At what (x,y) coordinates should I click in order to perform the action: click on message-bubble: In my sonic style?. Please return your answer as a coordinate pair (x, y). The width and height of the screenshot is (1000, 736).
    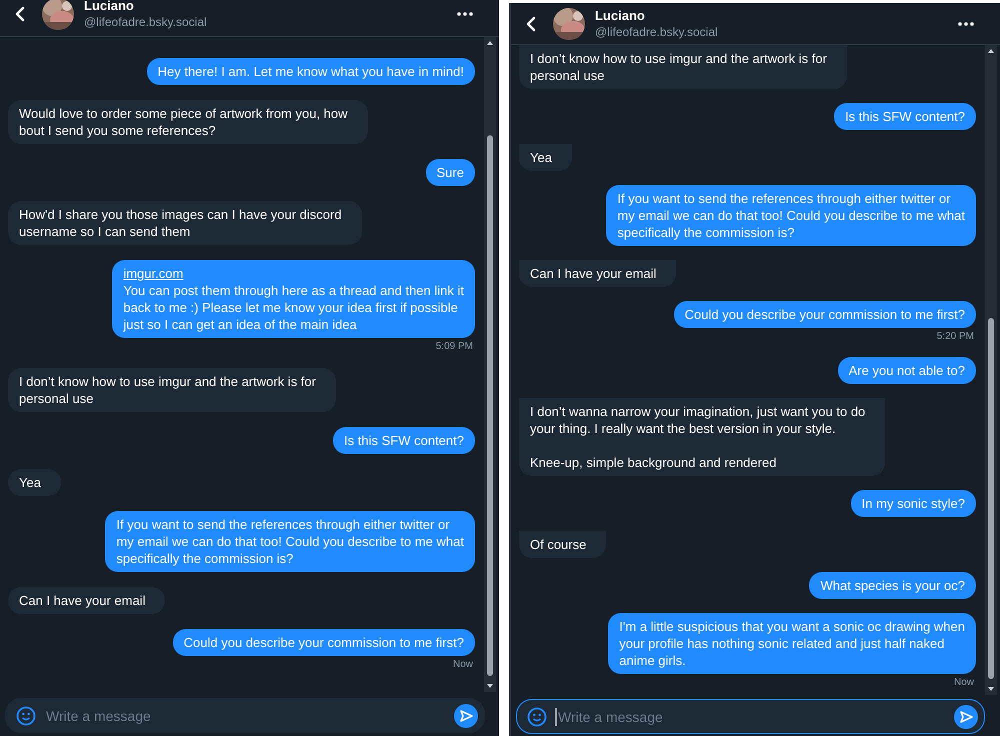
    Looking at the image, I should click on (913, 503).